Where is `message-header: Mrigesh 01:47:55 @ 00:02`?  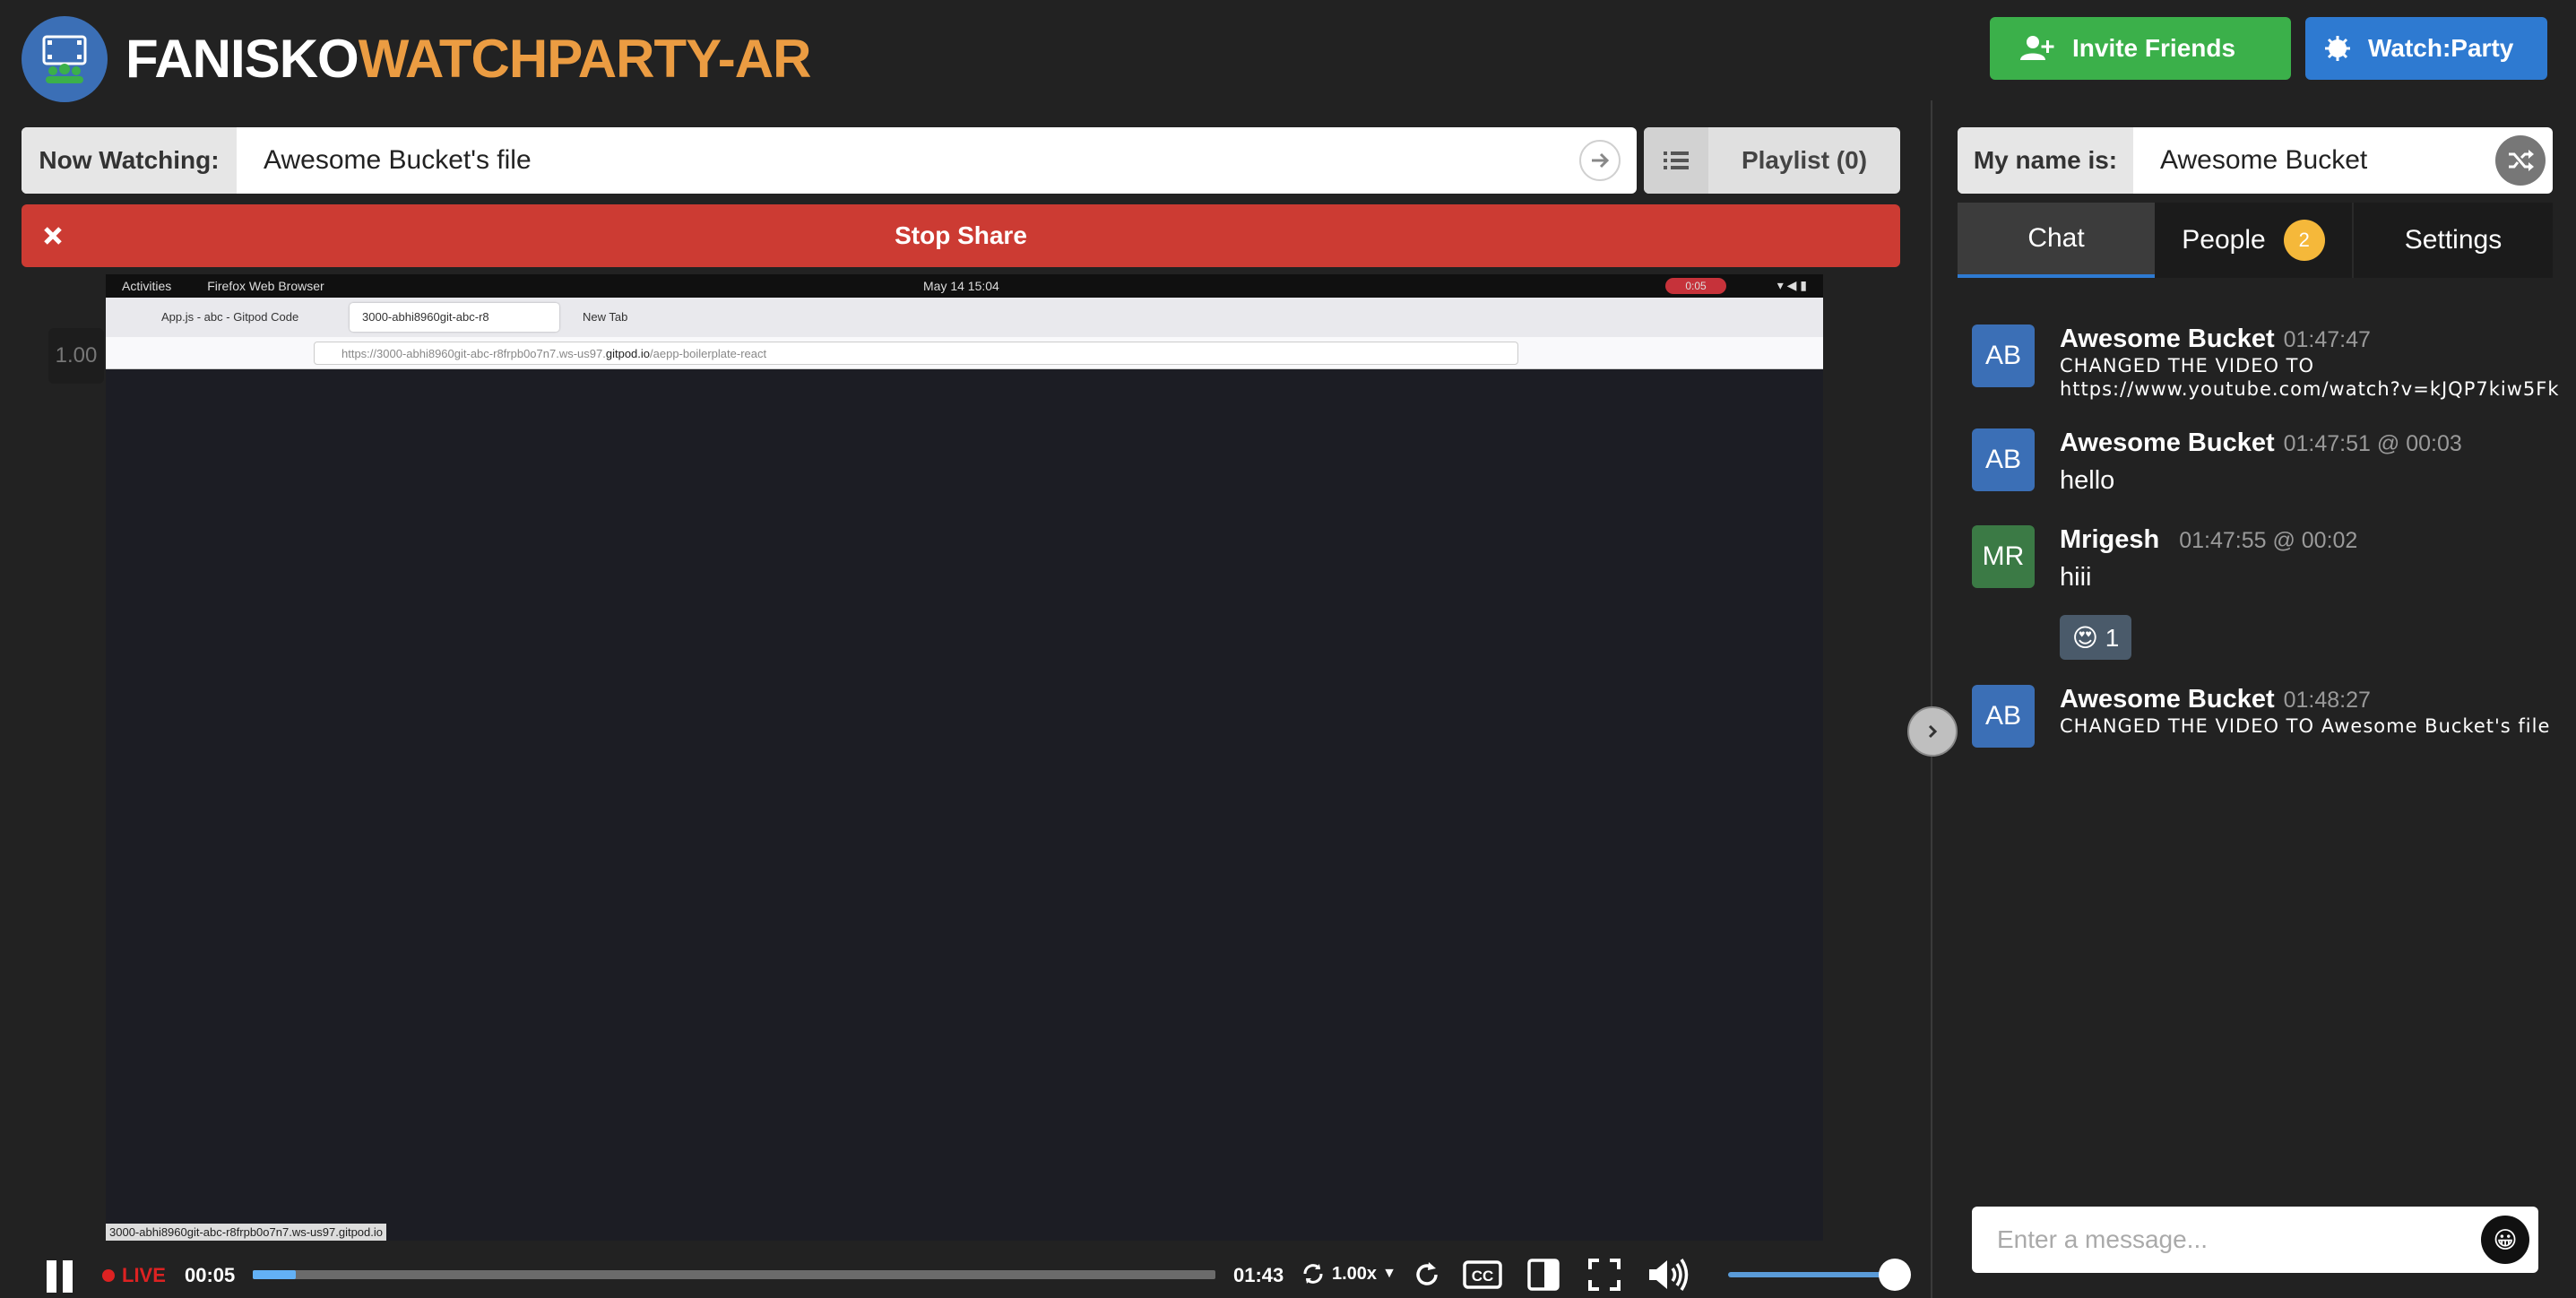 message-header: Mrigesh 01:47:55 @ 00:02 is located at coordinates (2208, 540).